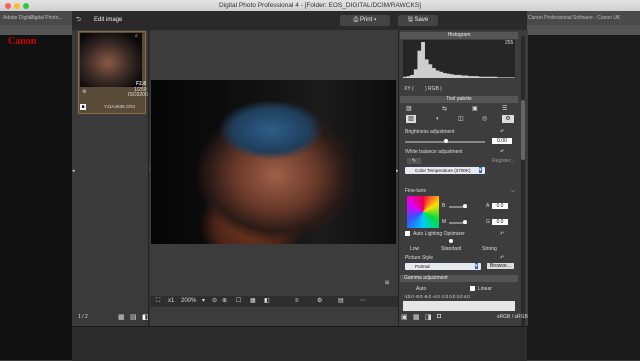 Image resolution: width=640 pixels, height=361 pixels. I want to click on camera-icon: ◘, so click(439, 316).